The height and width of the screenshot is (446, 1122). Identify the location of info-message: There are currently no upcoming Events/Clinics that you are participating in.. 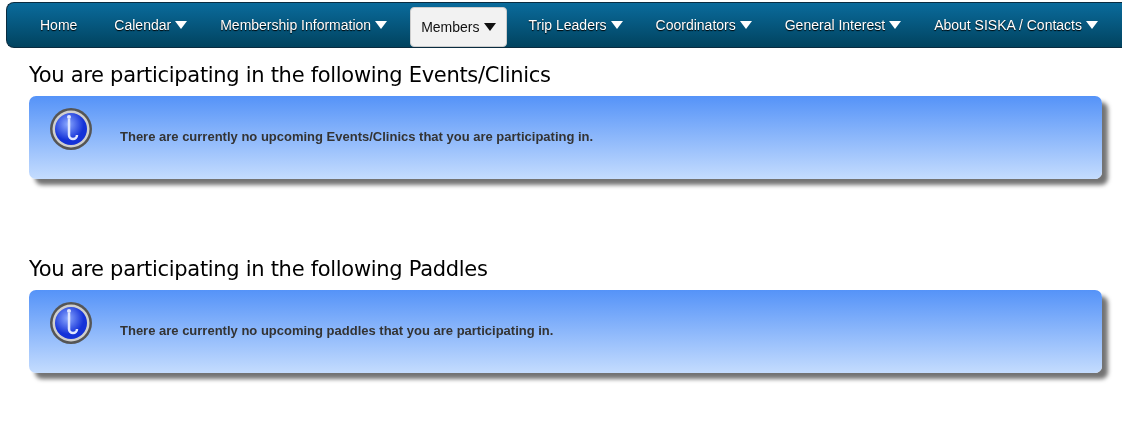
(357, 136).